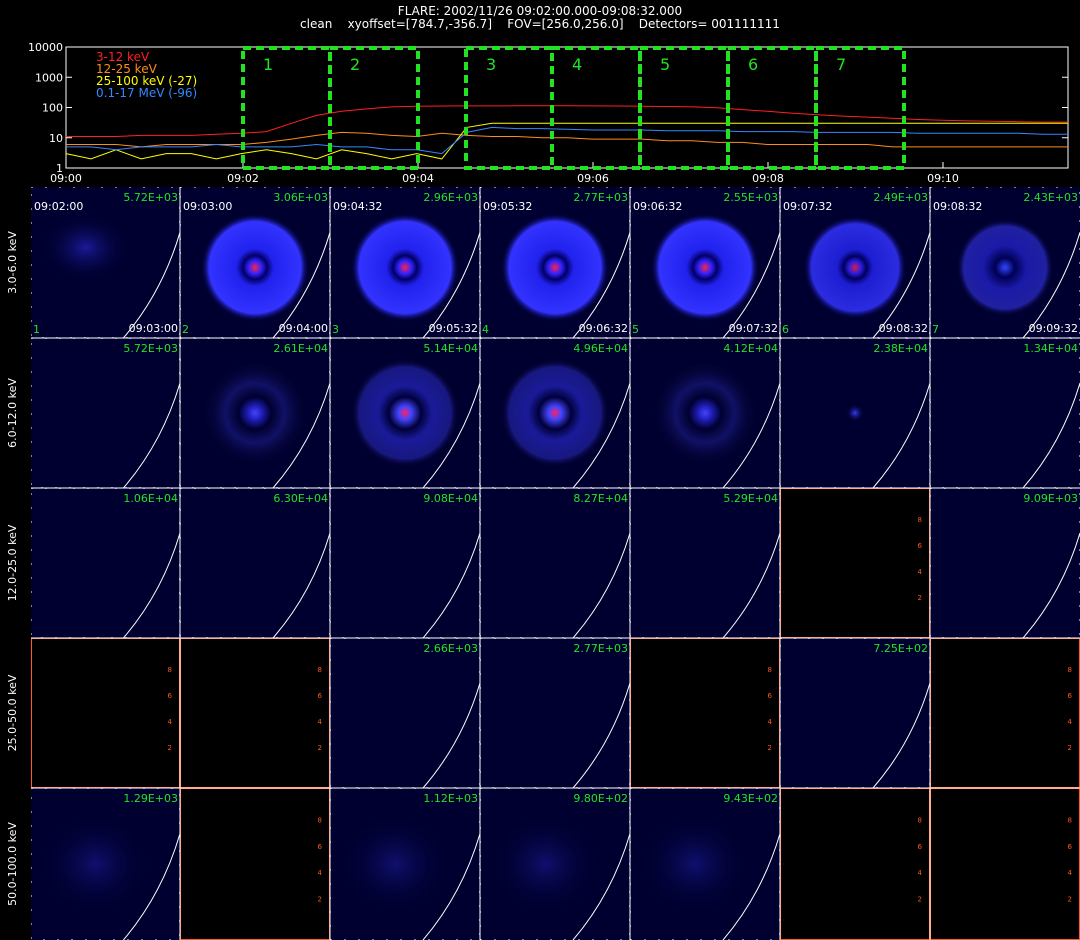  Describe the element at coordinates (357, 206) in the screenshot. I see `start-time-label: 09:04:32` at that location.